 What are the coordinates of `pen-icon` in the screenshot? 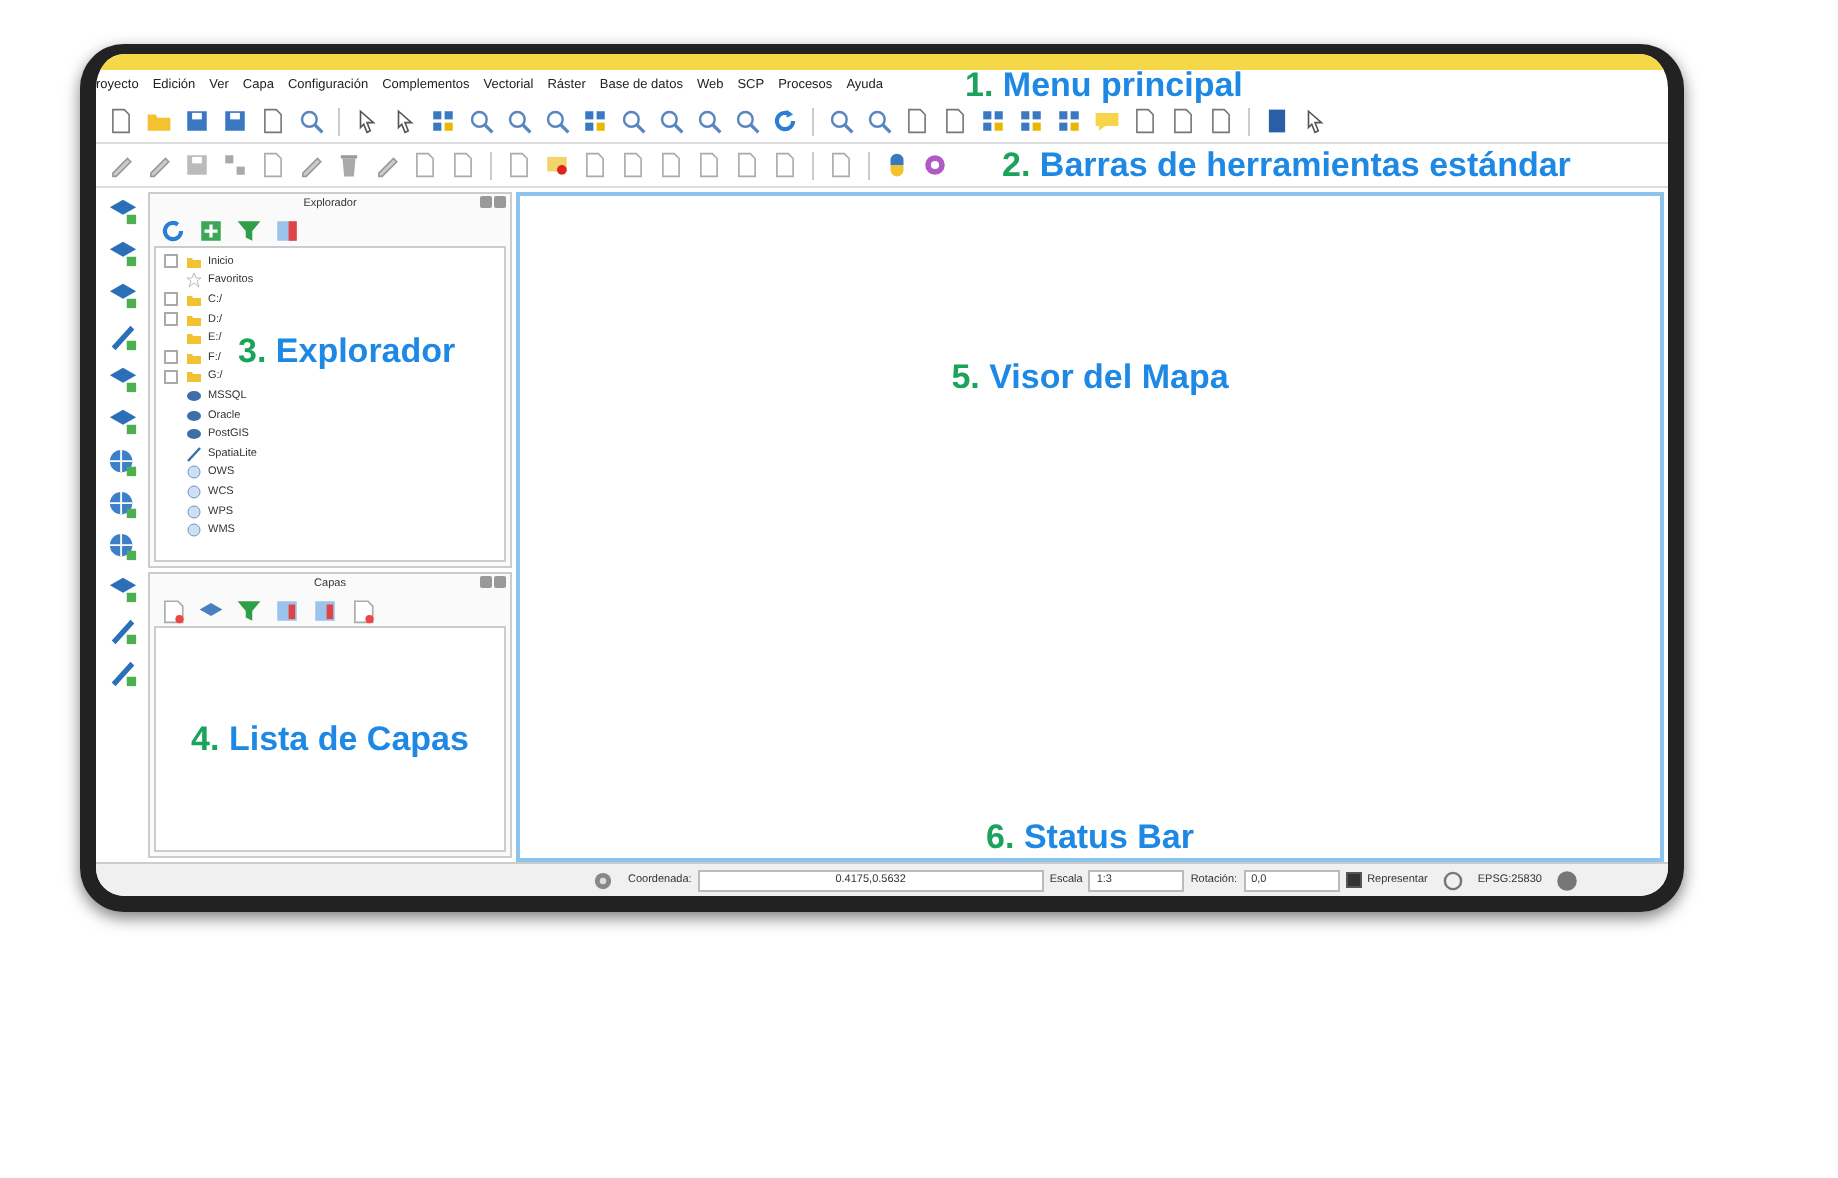 It's located at (194, 453).